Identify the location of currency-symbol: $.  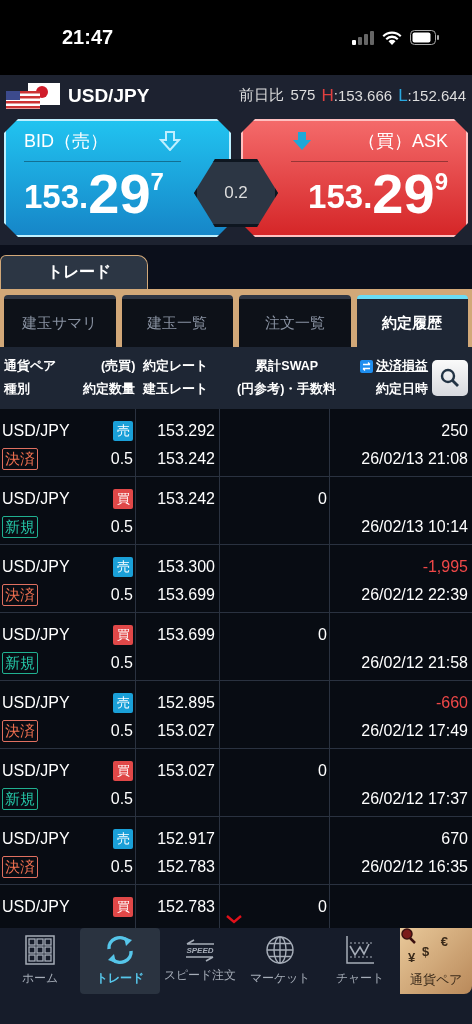
(426, 951).